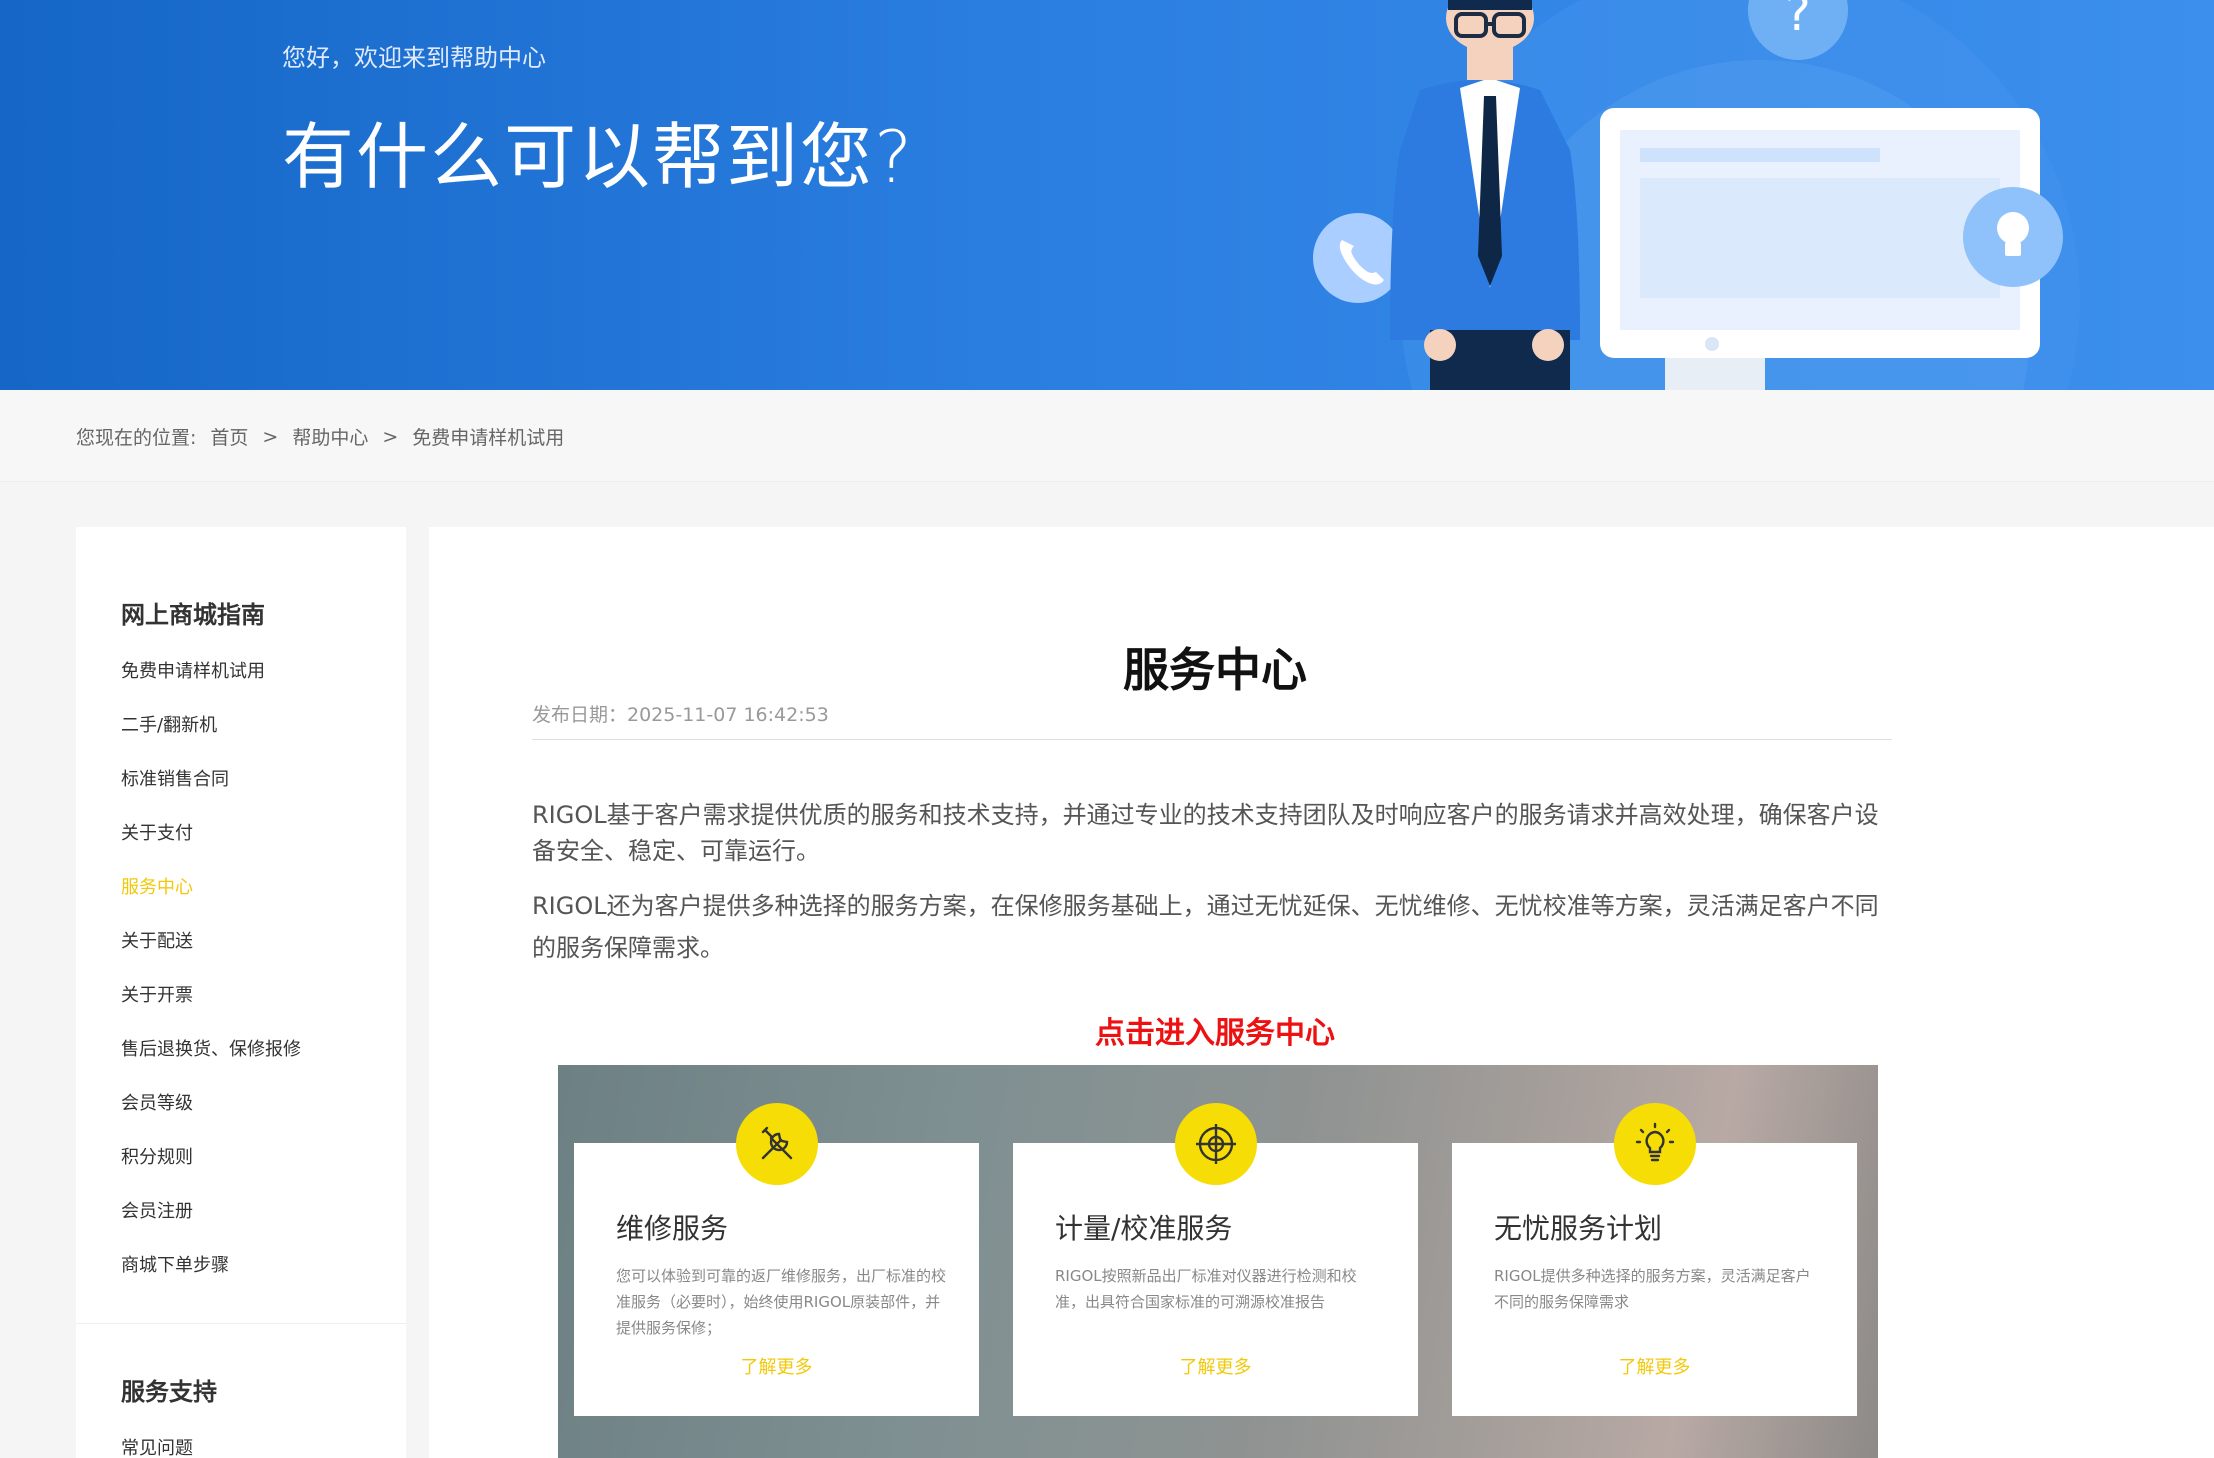  Describe the element at coordinates (1212, 739) in the screenshot. I see `article-divider` at that location.